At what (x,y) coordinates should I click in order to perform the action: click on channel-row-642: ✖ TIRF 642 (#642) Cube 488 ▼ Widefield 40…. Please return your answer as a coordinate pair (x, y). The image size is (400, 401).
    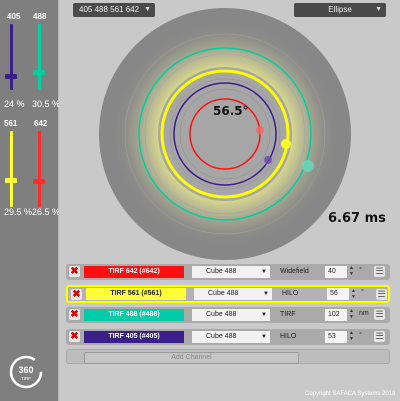
    Looking at the image, I should click on (228, 272).